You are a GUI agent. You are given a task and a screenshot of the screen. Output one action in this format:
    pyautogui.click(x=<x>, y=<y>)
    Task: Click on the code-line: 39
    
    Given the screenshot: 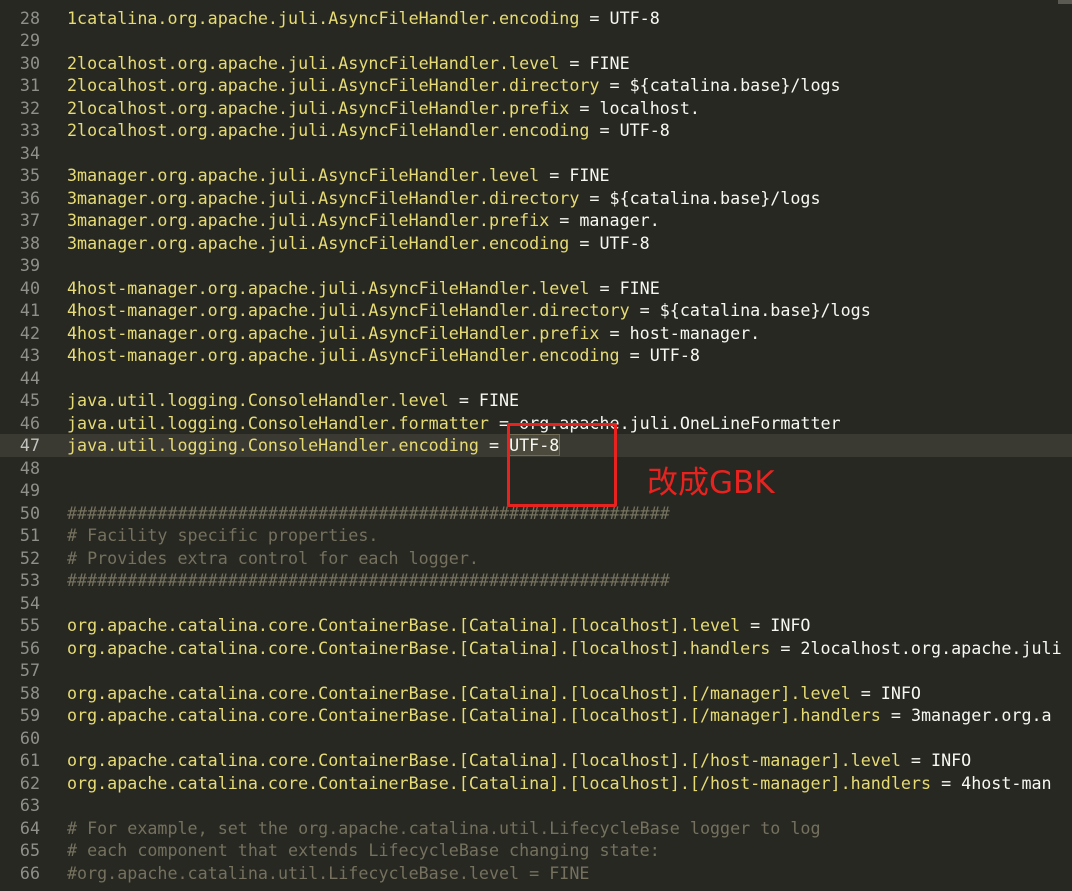 What is the action you would take?
    pyautogui.click(x=536, y=265)
    